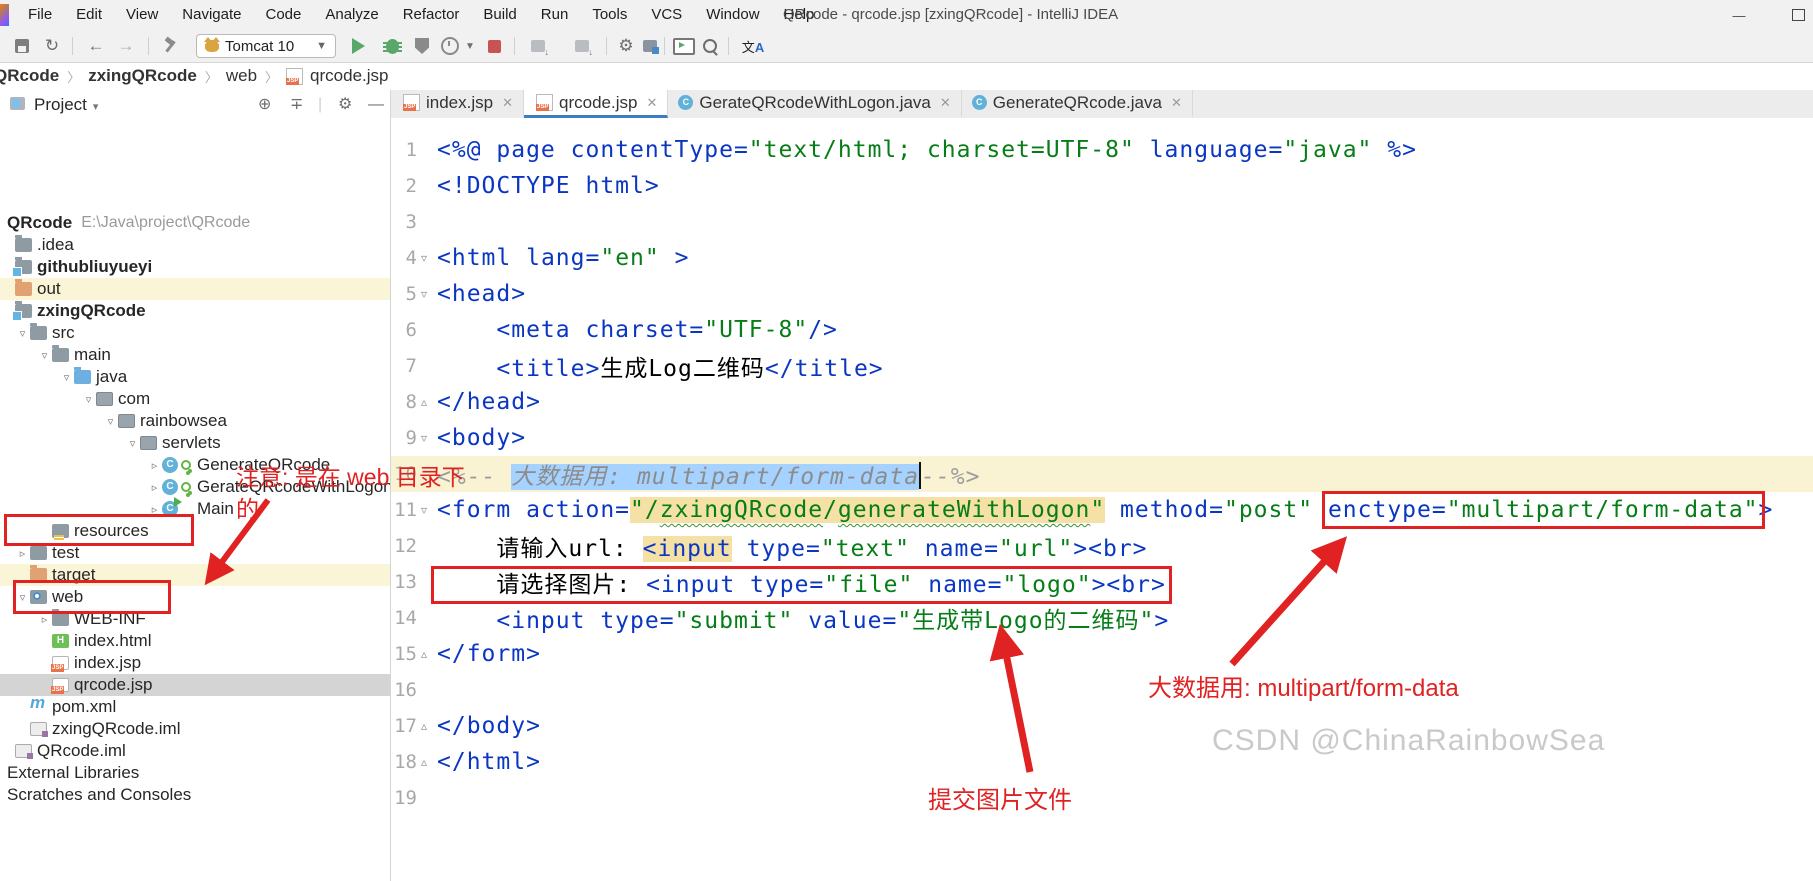 The image size is (1813, 881). I want to click on maximize-button, so click(1790, 15).